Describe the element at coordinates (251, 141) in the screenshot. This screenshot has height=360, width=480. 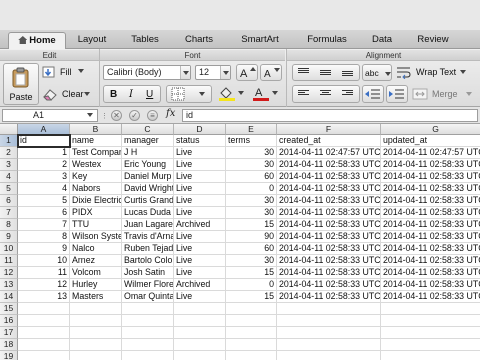
I see `table-cell: terms` at that location.